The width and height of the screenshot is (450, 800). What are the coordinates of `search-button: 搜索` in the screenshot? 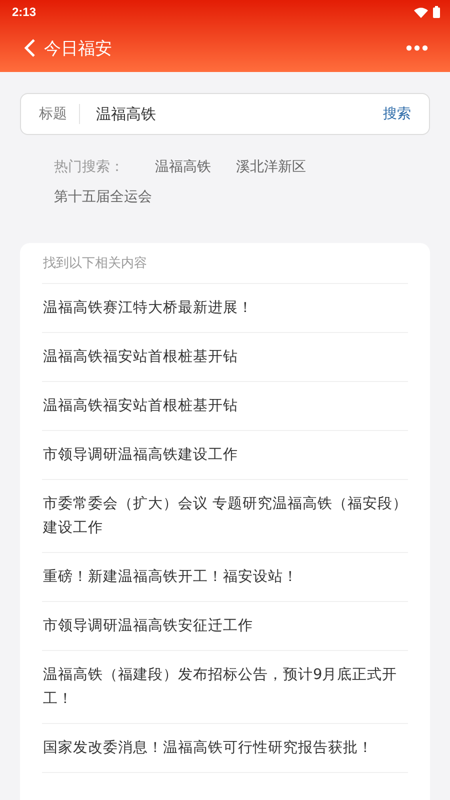 It's located at (397, 114).